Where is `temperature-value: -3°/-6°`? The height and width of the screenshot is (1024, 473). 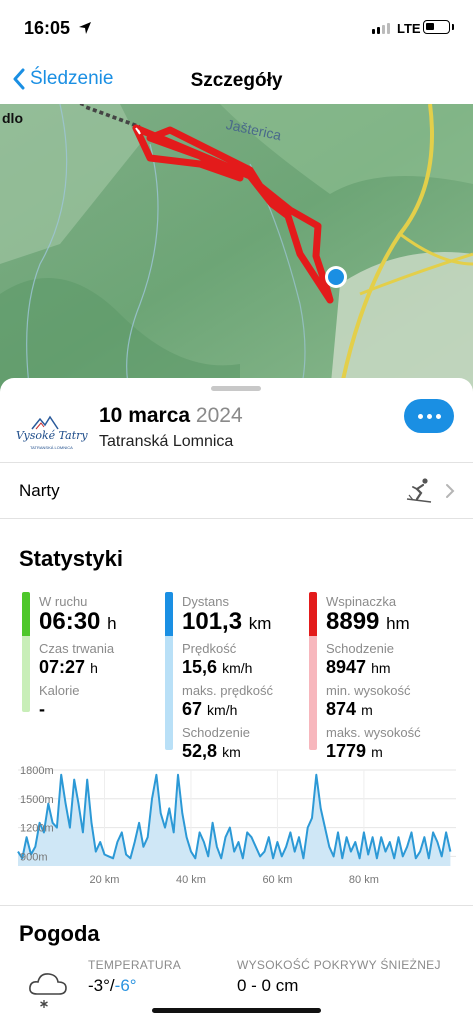
temperature-value: -3°/-6° is located at coordinates (112, 985).